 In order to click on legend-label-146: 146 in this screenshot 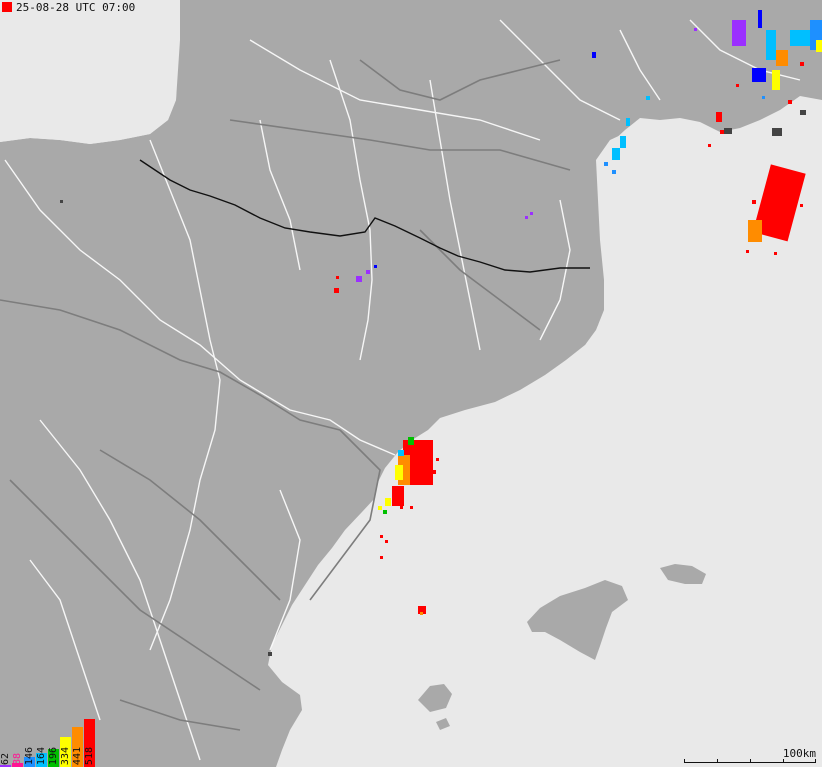, I will do `click(29, 755)`.